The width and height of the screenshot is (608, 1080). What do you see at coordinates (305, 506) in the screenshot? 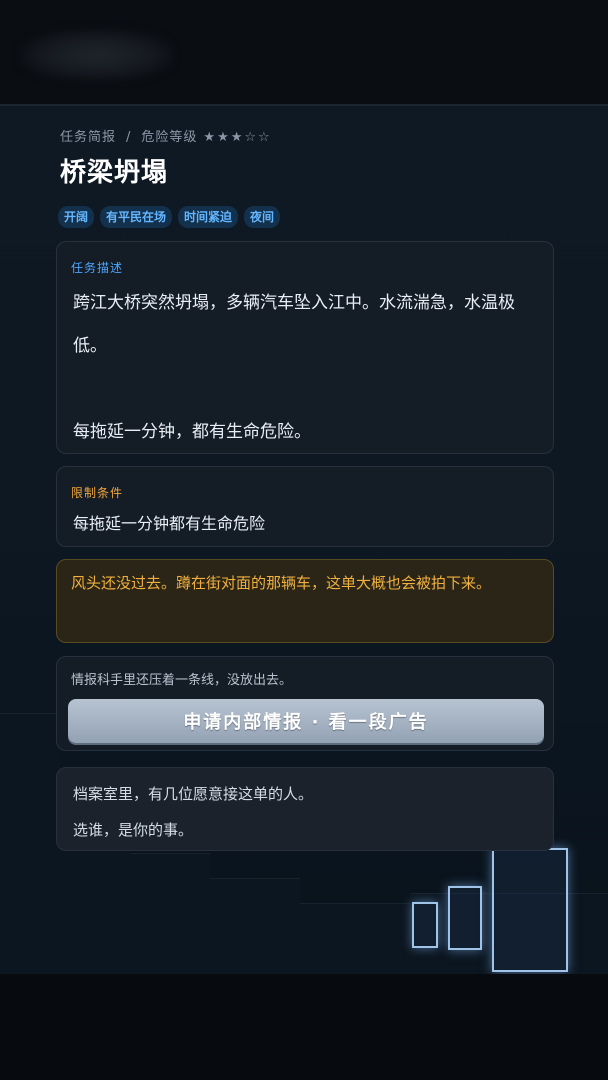
I see `constraints-card: 限制条件 每拖延一分钟都有生命危险` at bounding box center [305, 506].